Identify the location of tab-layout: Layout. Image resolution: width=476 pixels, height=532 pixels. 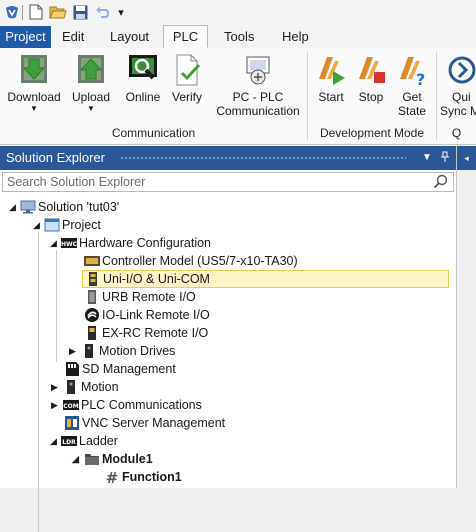
(129, 37).